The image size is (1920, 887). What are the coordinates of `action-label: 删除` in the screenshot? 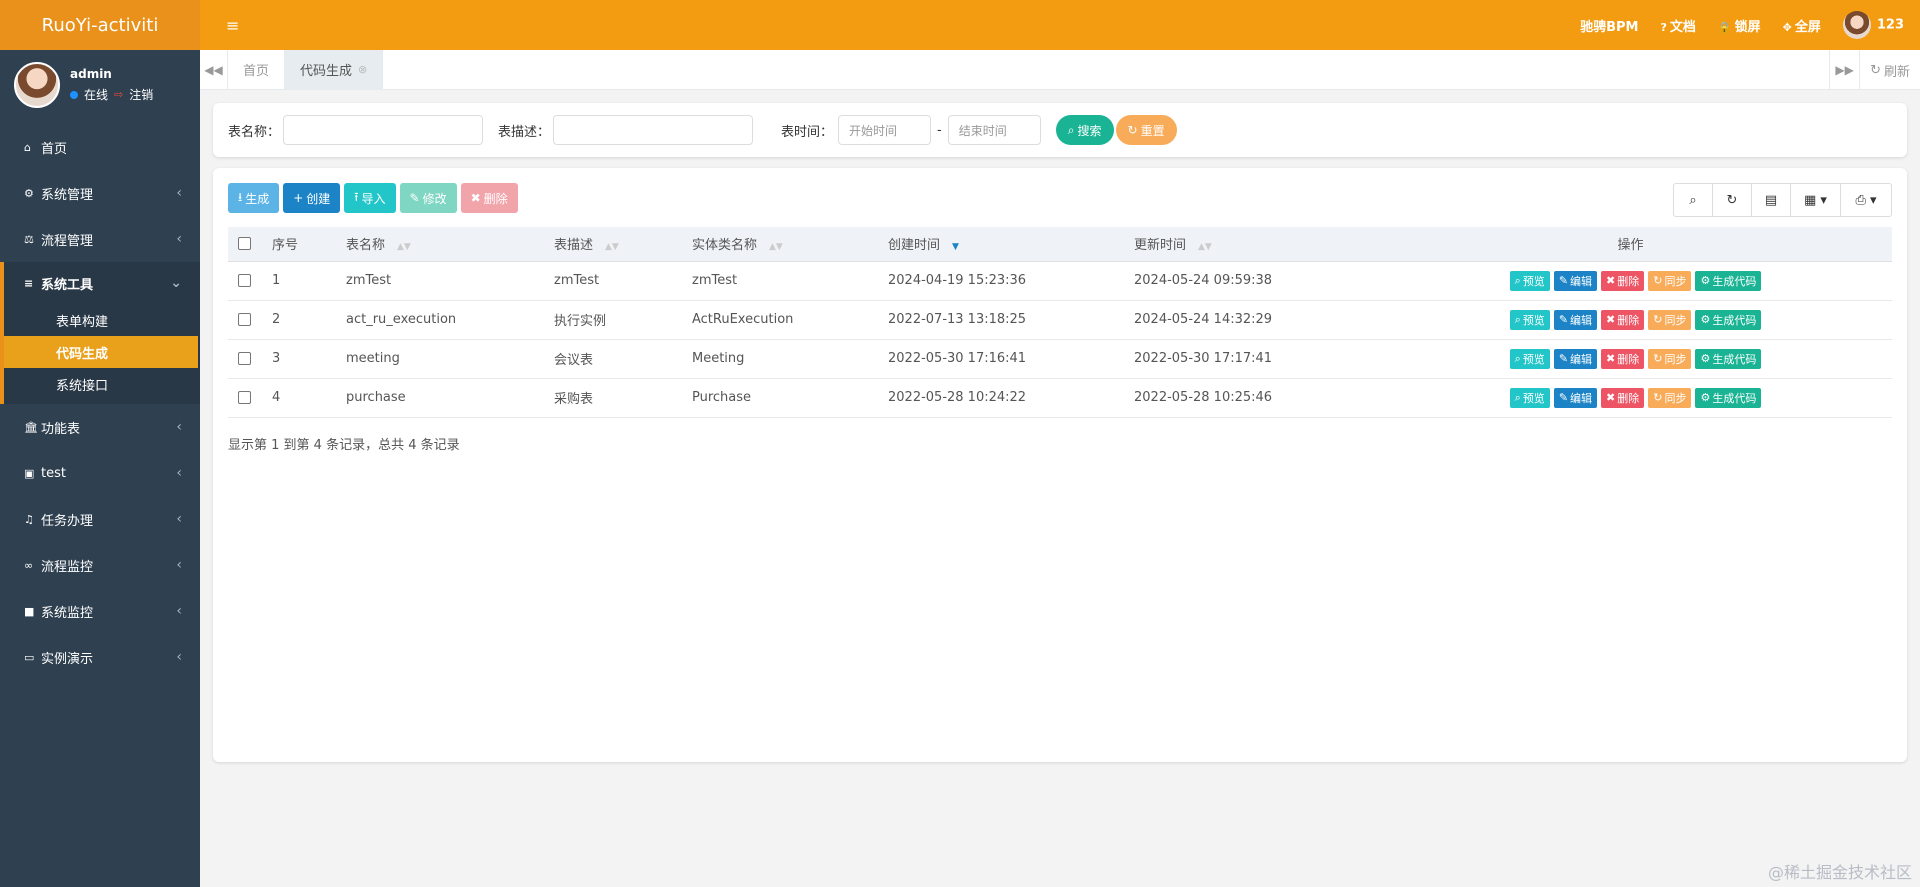 It's located at (1628, 359).